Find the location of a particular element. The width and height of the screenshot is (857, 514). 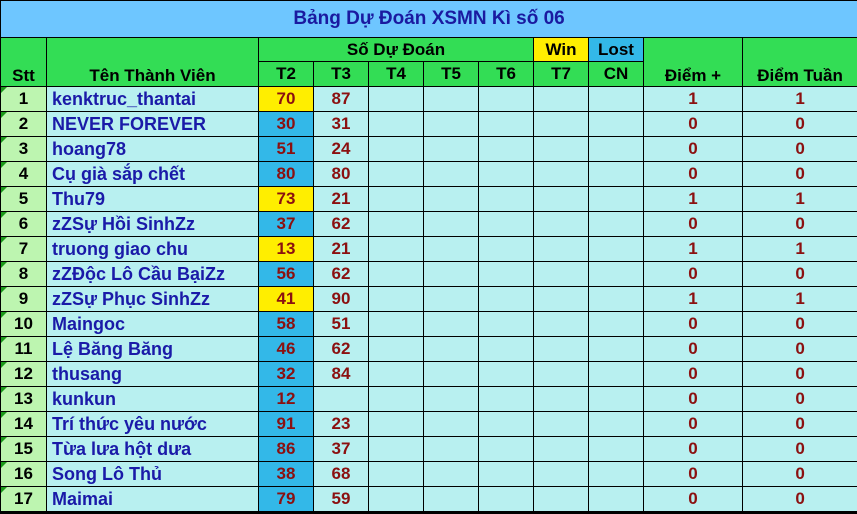

row-t3-prediction: 68 is located at coordinates (341, 474).